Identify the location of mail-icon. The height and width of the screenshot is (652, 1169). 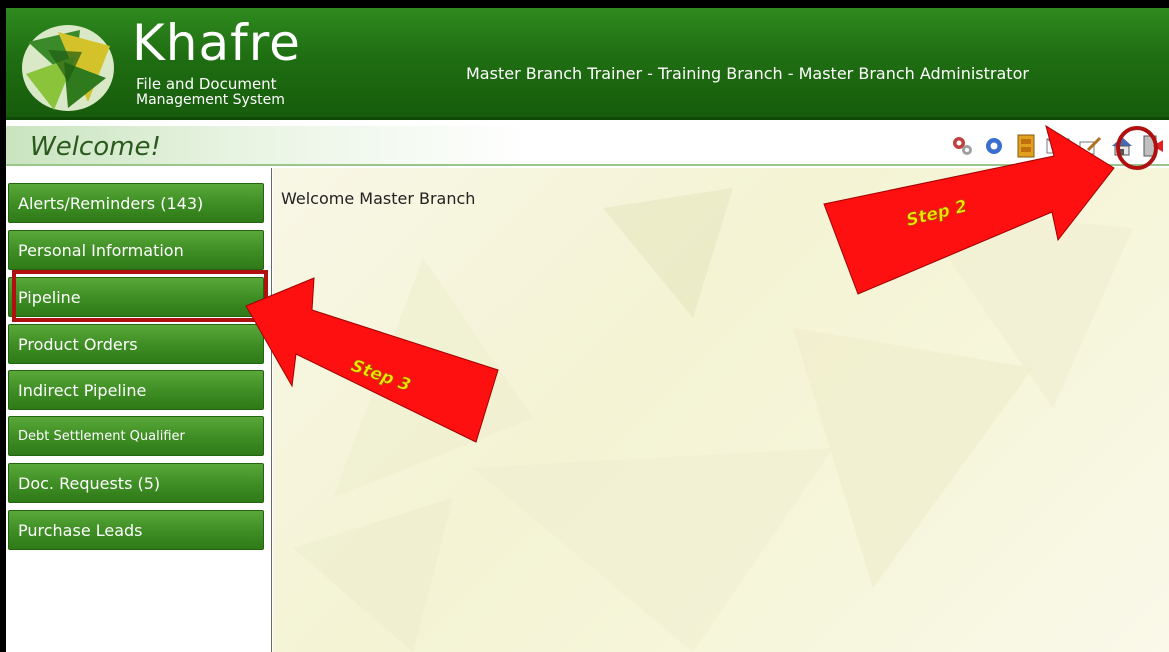
(1058, 146).